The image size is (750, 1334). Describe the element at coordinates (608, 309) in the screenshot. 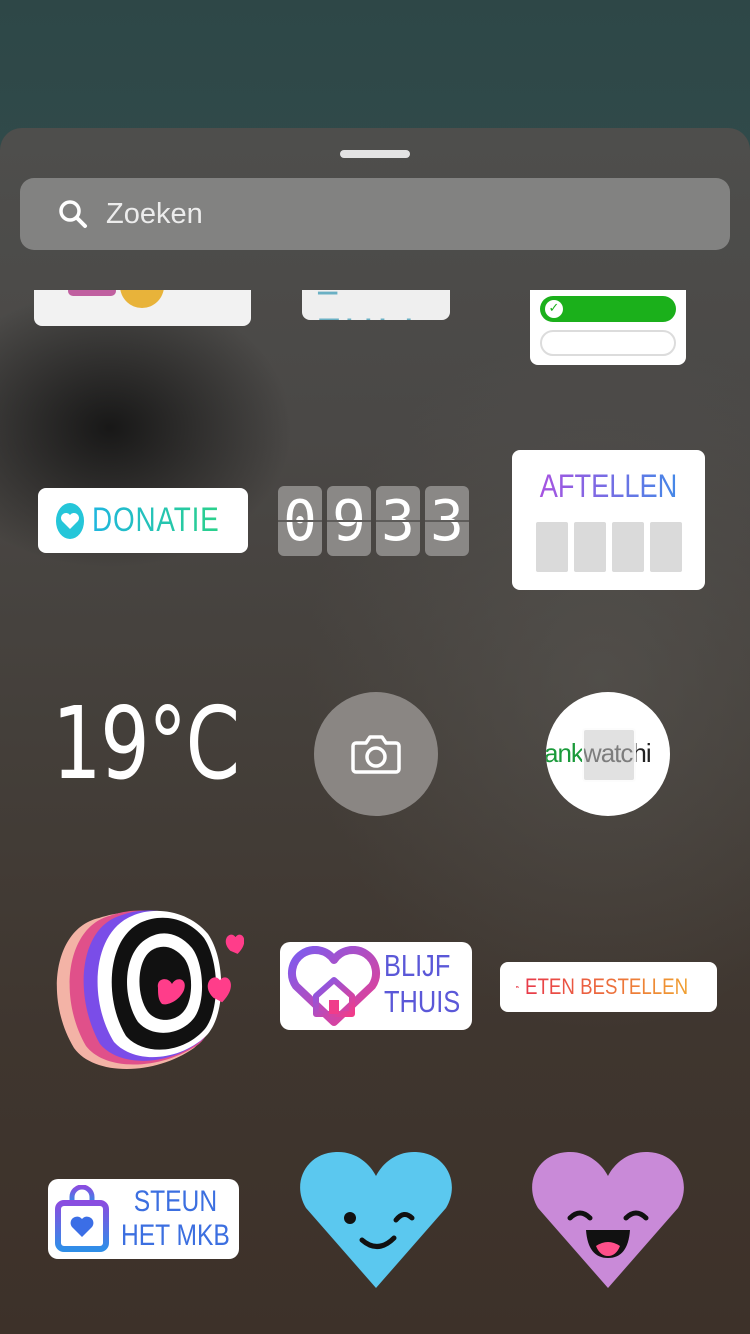

I see `quiz-option-correct: ✓` at that location.